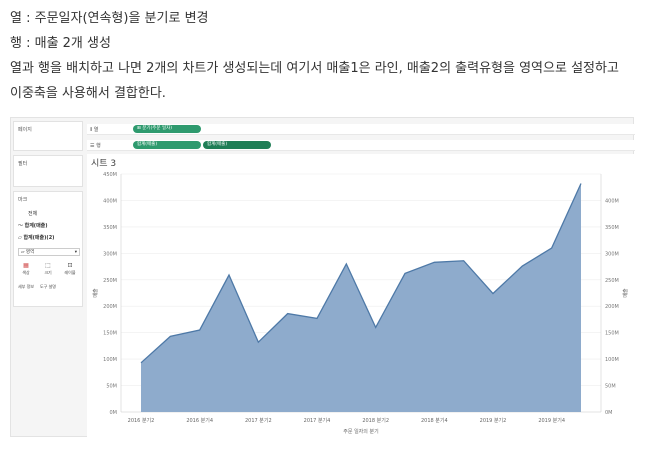 Image resolution: width=667 pixels, height=463 pixels. I want to click on chevron-down-icon: ▾, so click(75, 252).